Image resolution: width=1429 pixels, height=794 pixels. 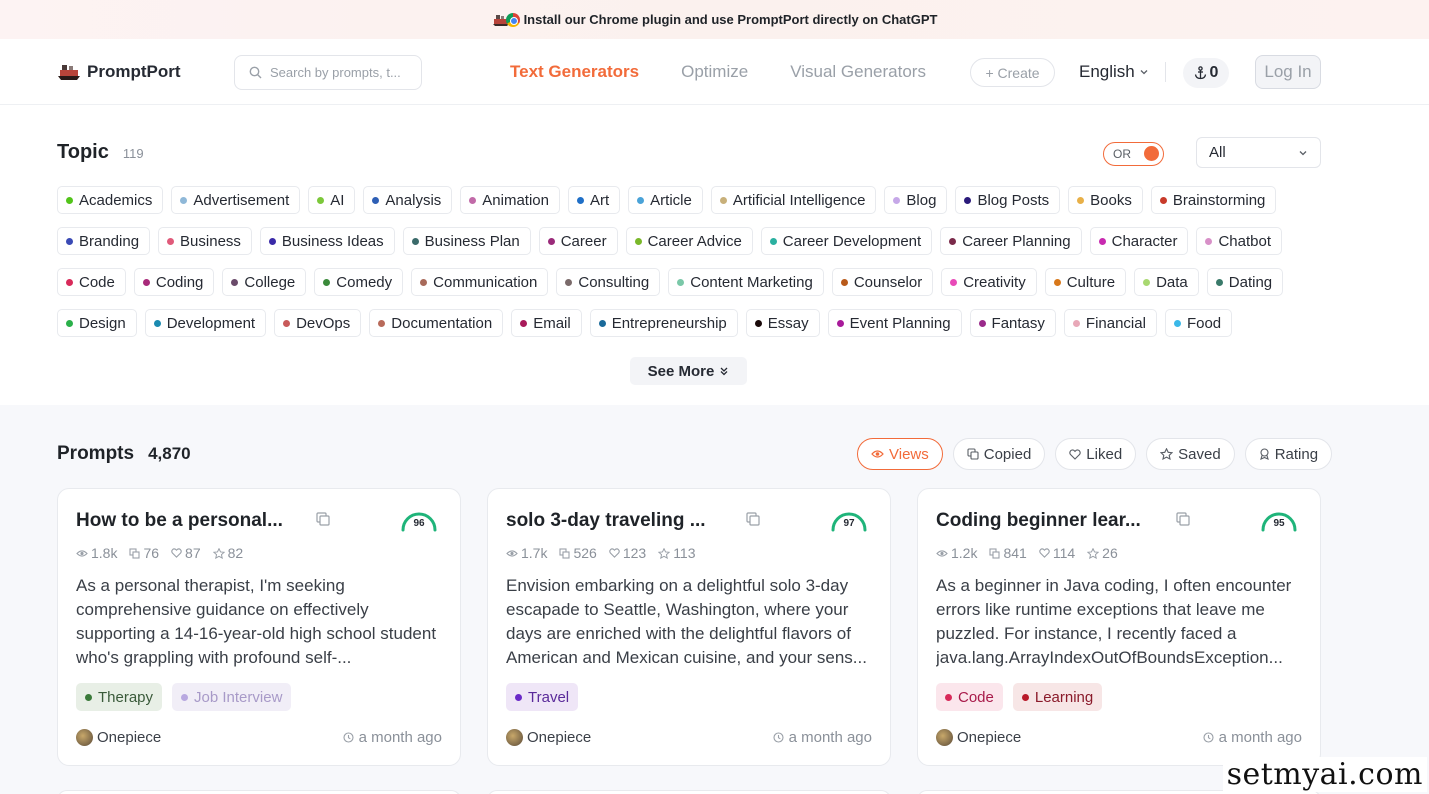 I want to click on topic-tag-label: Books, so click(x=1111, y=200).